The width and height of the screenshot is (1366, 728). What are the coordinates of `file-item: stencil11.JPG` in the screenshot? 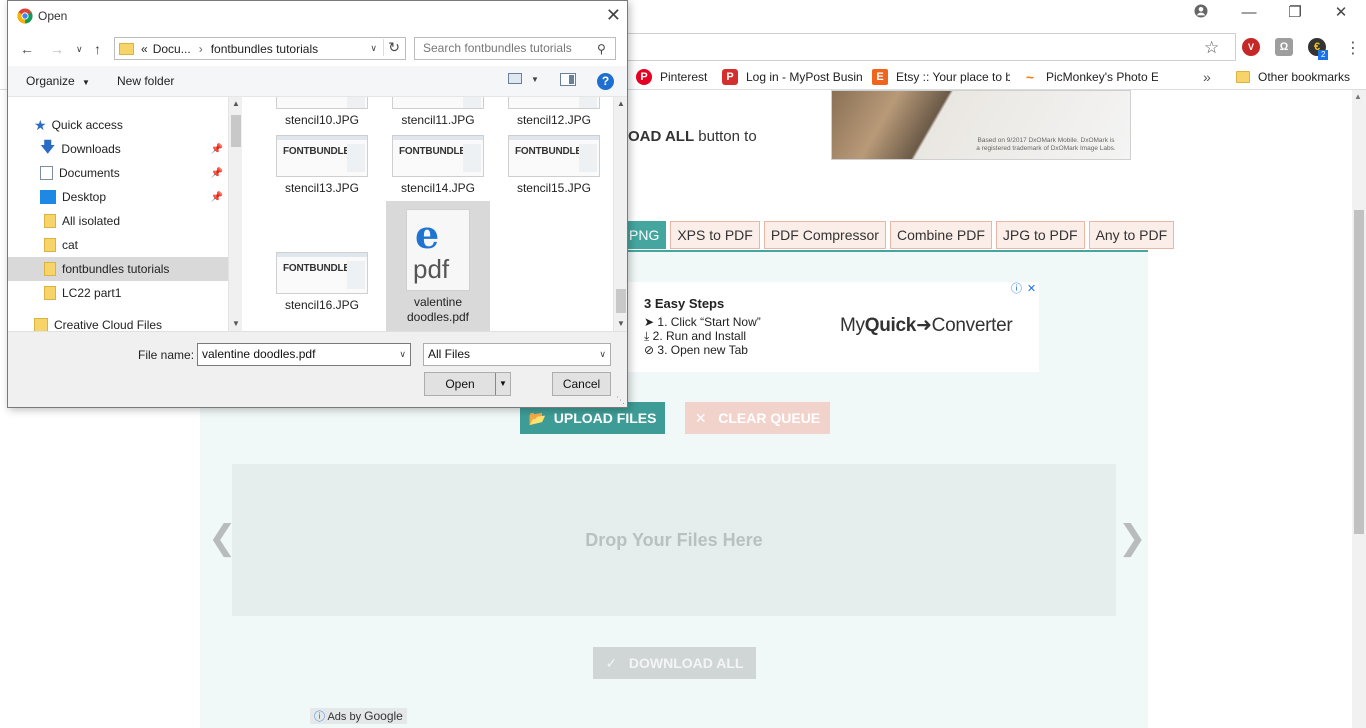 It's located at (438, 112).